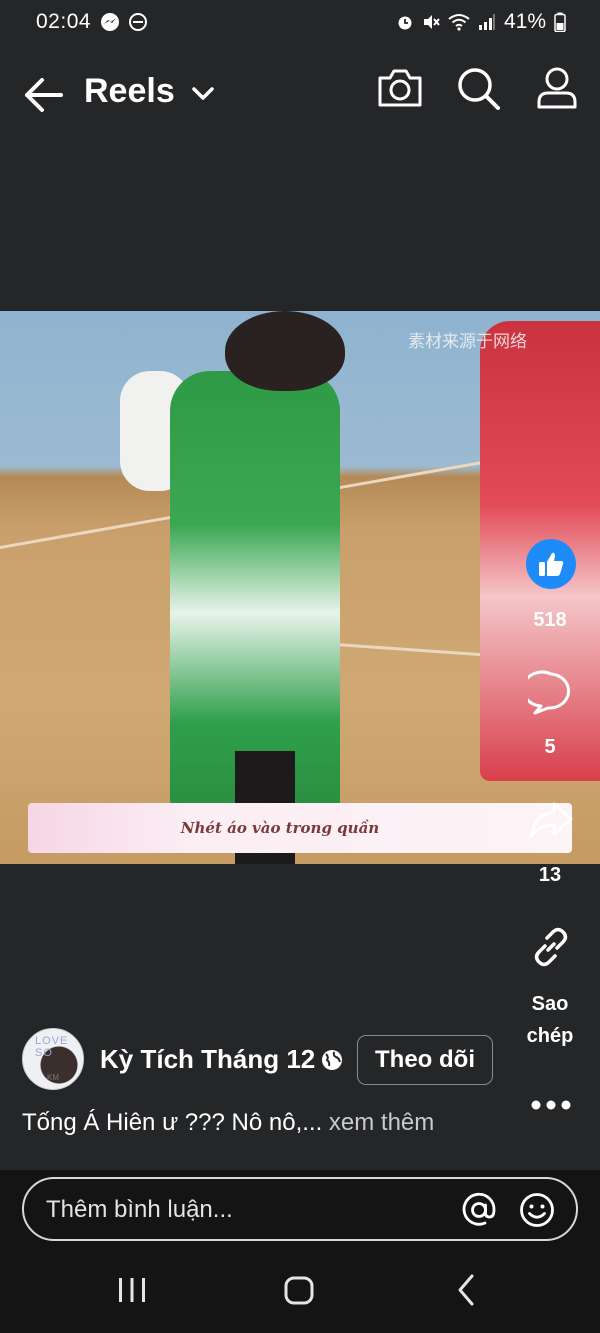 The height and width of the screenshot is (1333, 600). What do you see at coordinates (550, 747) in the screenshot?
I see `comment-count: 5` at bounding box center [550, 747].